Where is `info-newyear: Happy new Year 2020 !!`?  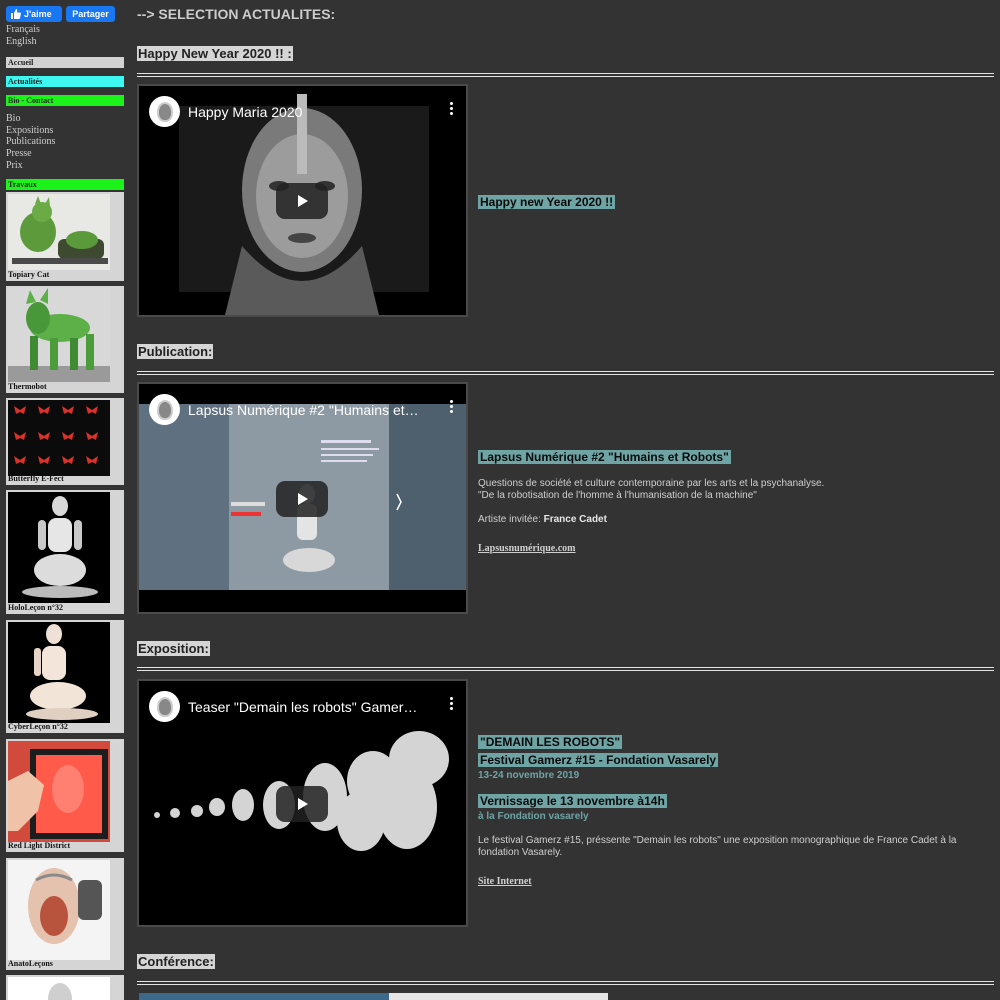
info-newyear: Happy new Year 2020 !! is located at coordinates (547, 202).